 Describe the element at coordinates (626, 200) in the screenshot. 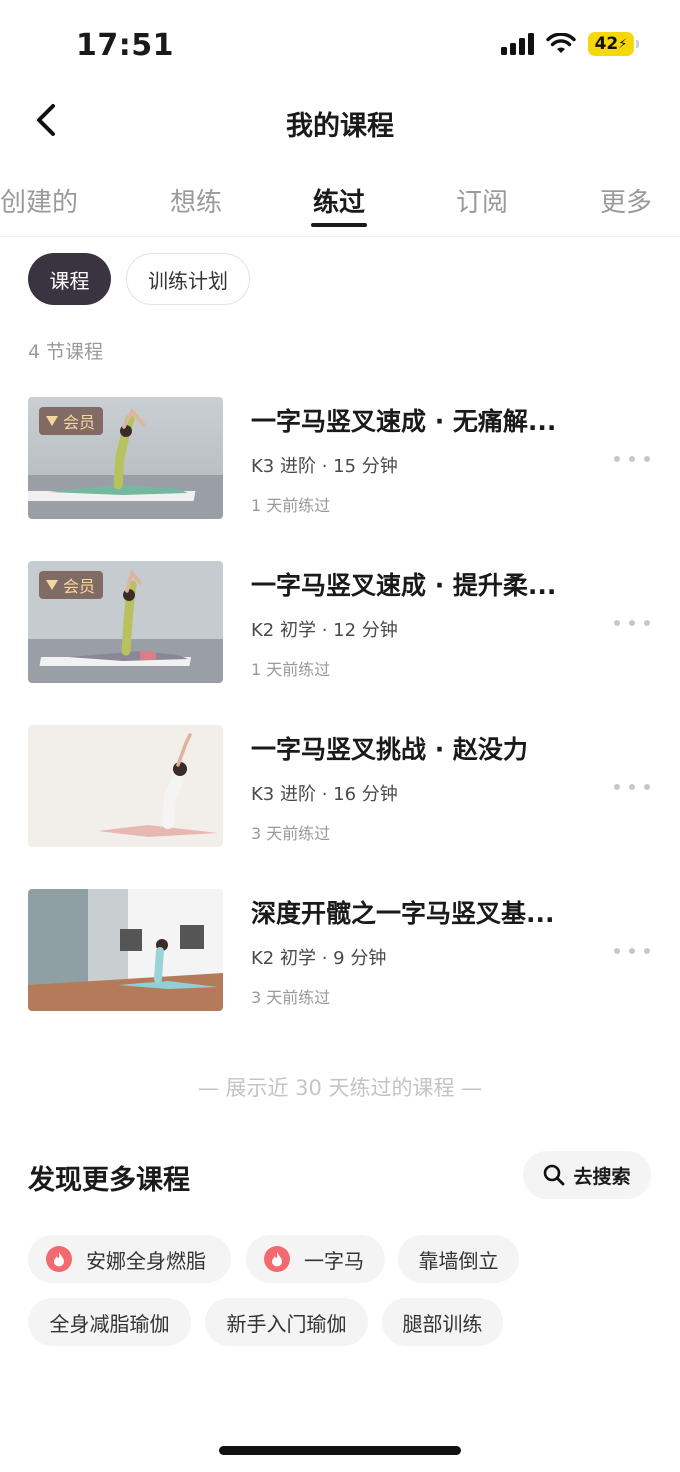

I see `tab-more: 更多` at that location.